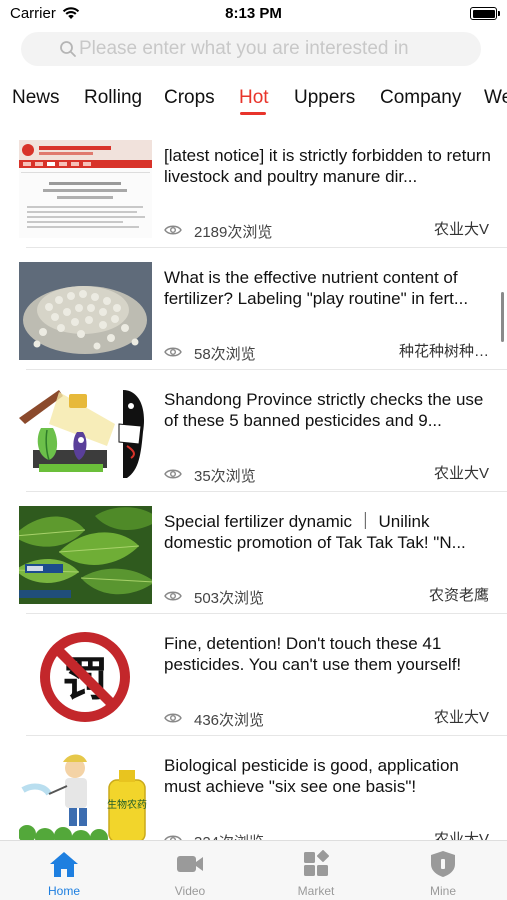 The height and width of the screenshot is (900, 507). Describe the element at coordinates (113, 98) in the screenshot. I see `tab-rolling: Rolling` at that location.